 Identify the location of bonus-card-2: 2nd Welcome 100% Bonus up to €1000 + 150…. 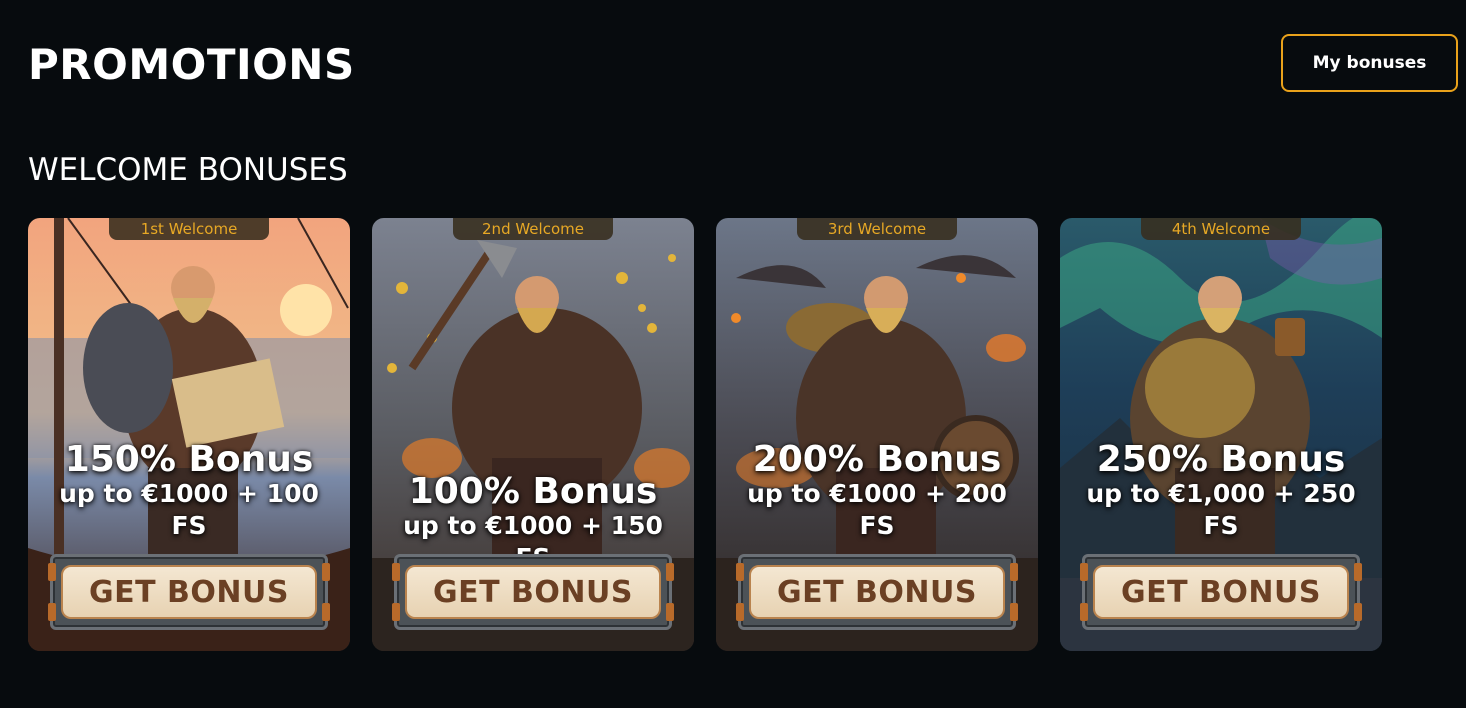
(533, 434).